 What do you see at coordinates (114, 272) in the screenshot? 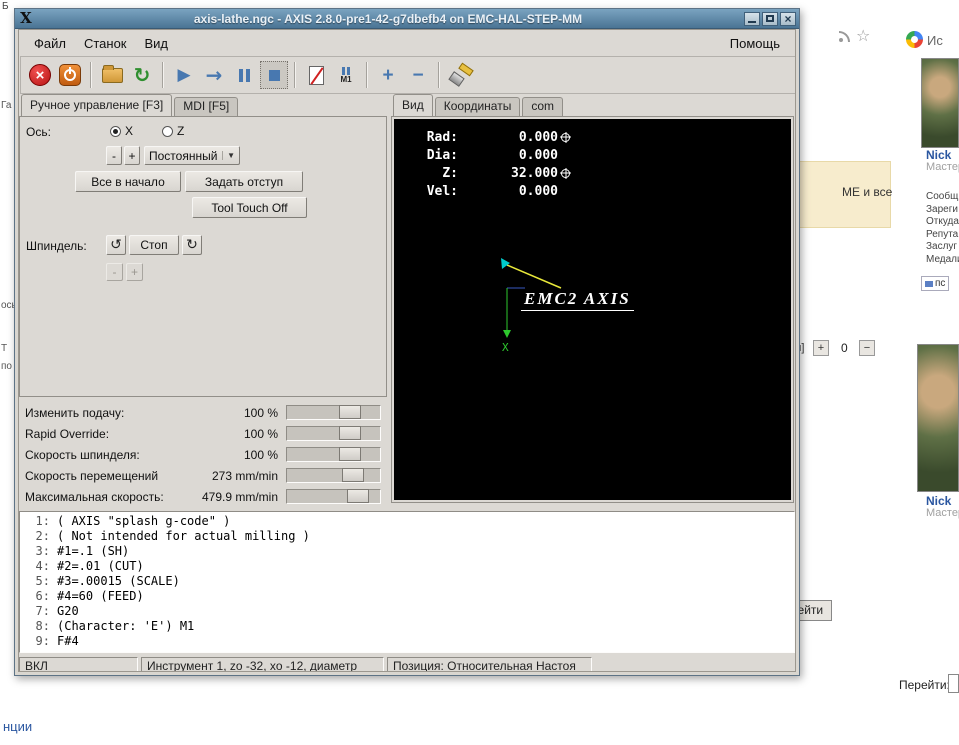
I see `spindle-slower-button: -` at bounding box center [114, 272].